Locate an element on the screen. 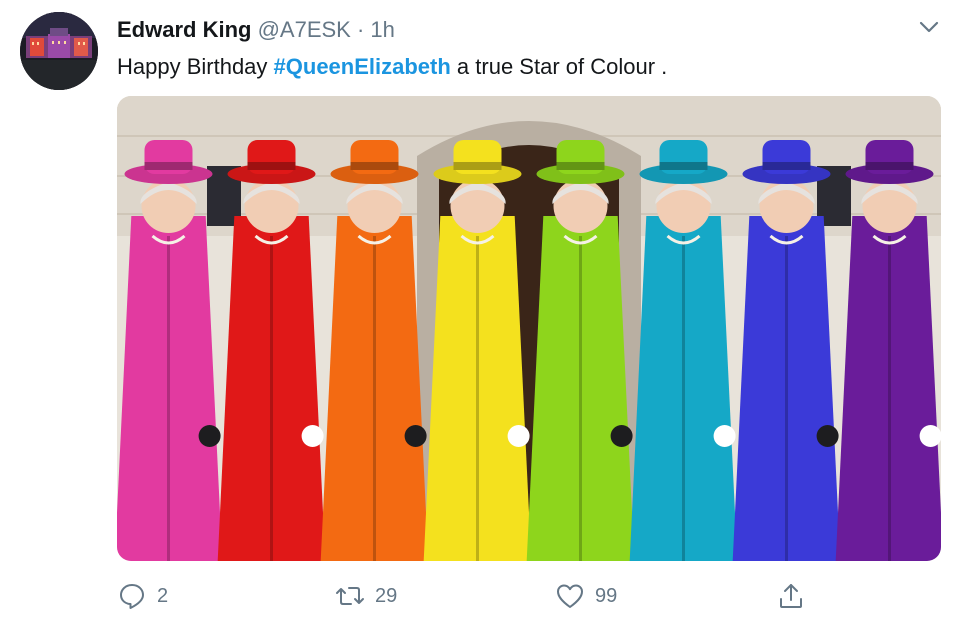 The height and width of the screenshot is (618, 962). reply-button: 2 is located at coordinates (142, 596).